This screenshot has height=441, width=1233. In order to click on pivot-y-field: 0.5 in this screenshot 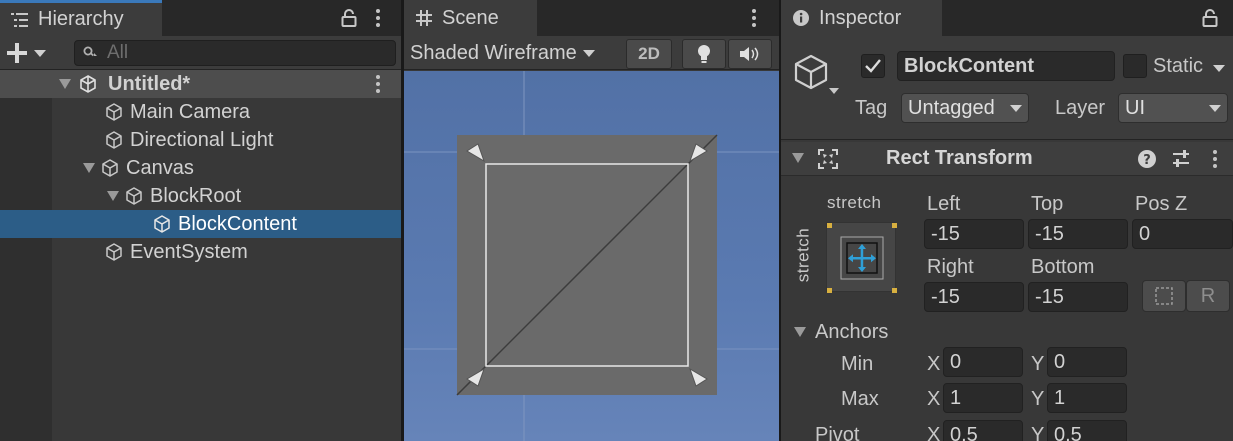, I will do `click(1087, 430)`.